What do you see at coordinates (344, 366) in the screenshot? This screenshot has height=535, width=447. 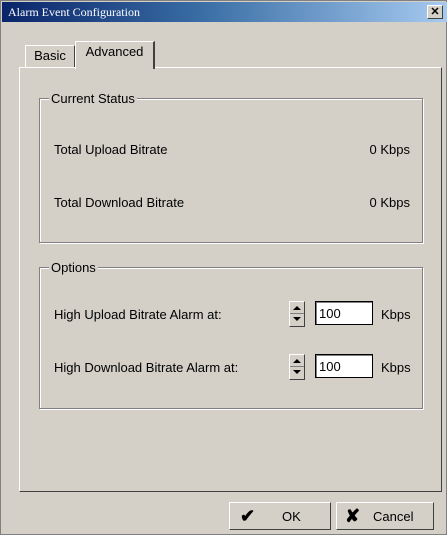 I see `download-alarm-input` at bounding box center [344, 366].